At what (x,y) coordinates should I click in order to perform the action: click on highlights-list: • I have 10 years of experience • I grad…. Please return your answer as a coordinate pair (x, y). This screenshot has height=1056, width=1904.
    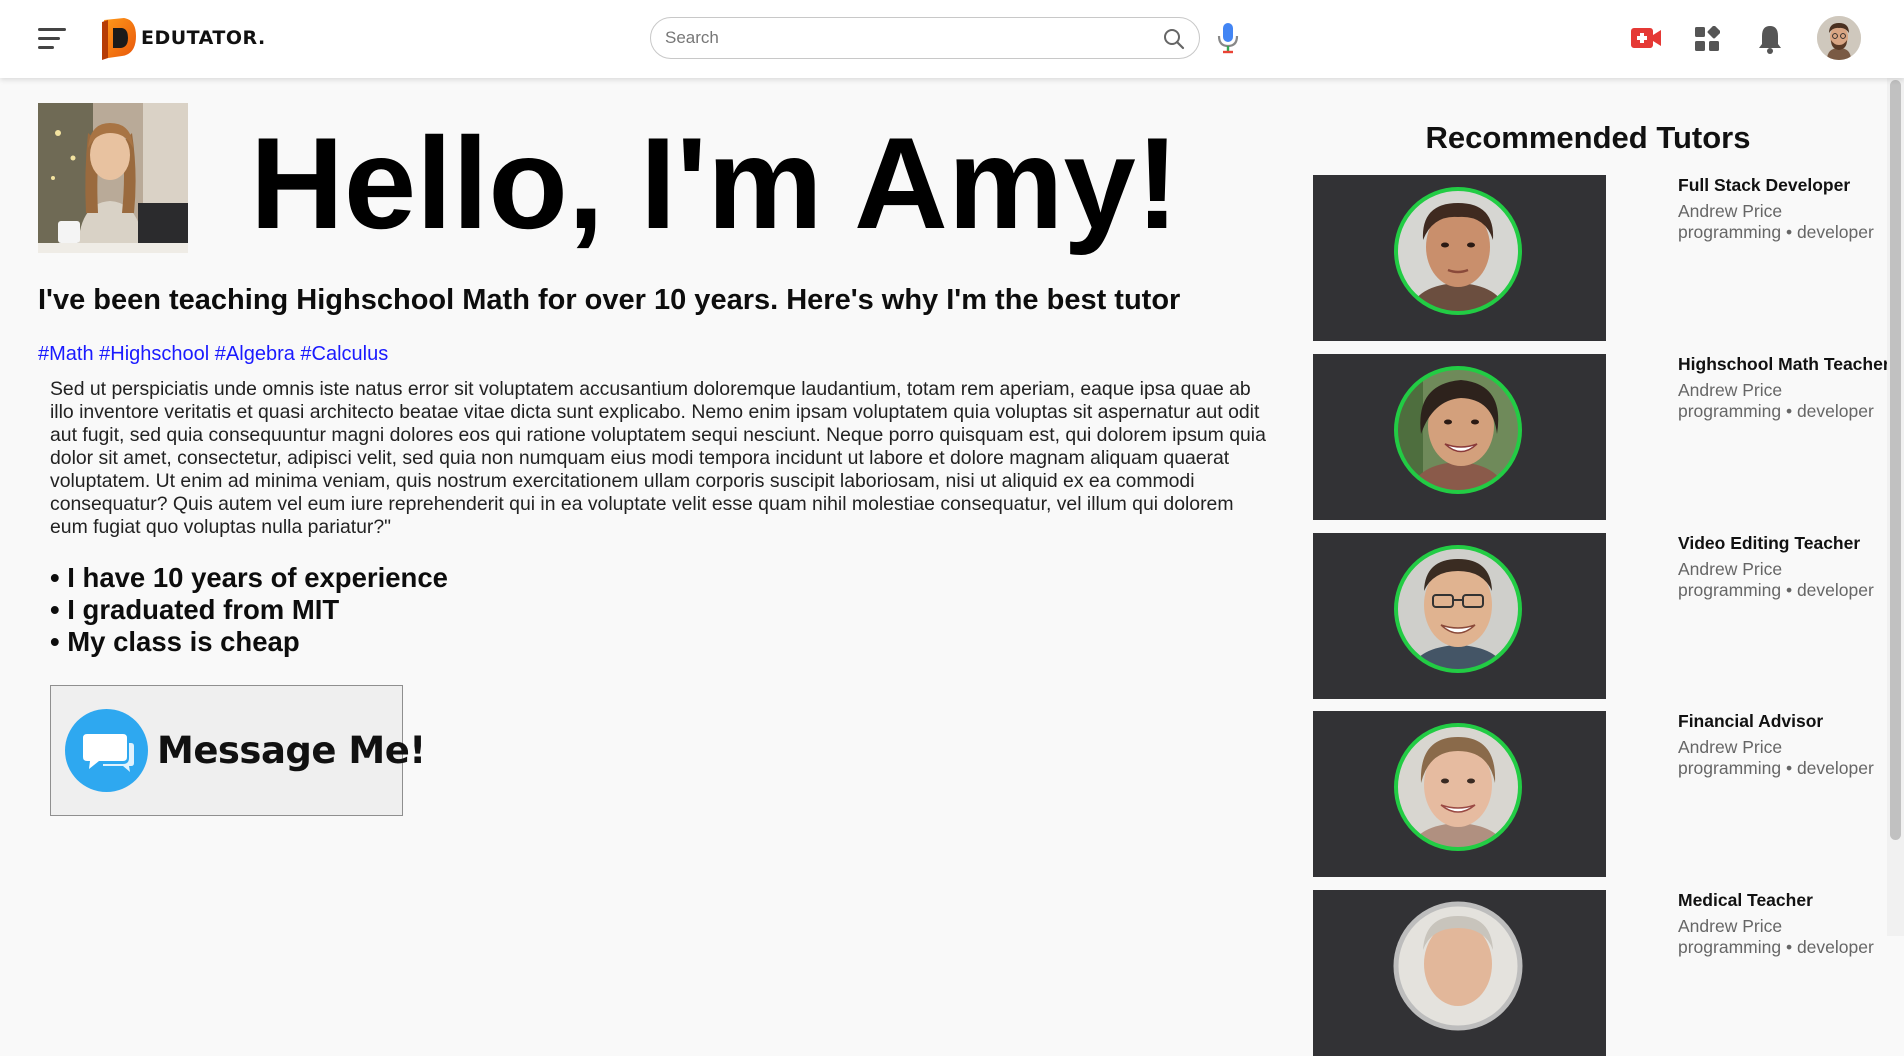
    Looking at the image, I should click on (249, 610).